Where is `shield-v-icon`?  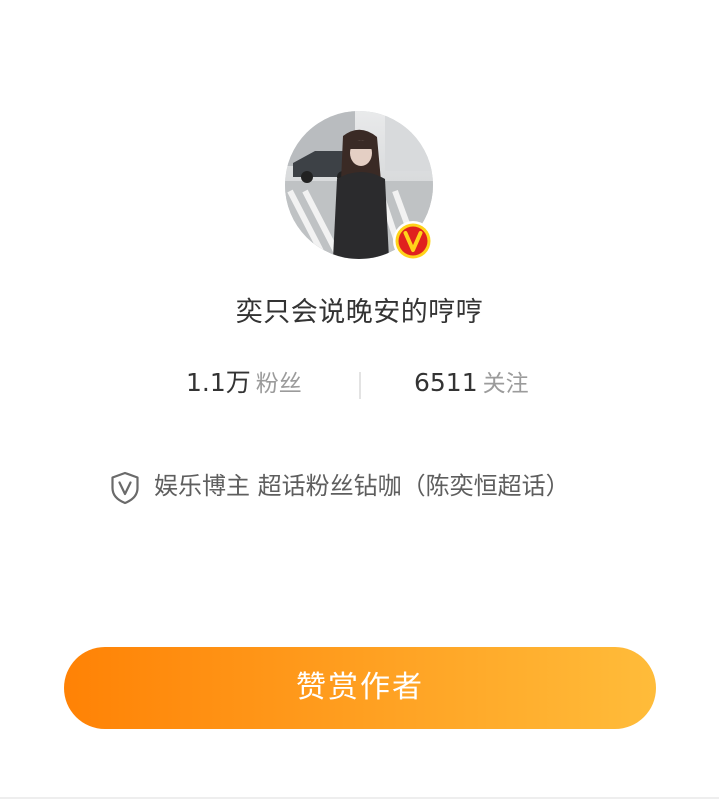
shield-v-icon is located at coordinates (125, 488).